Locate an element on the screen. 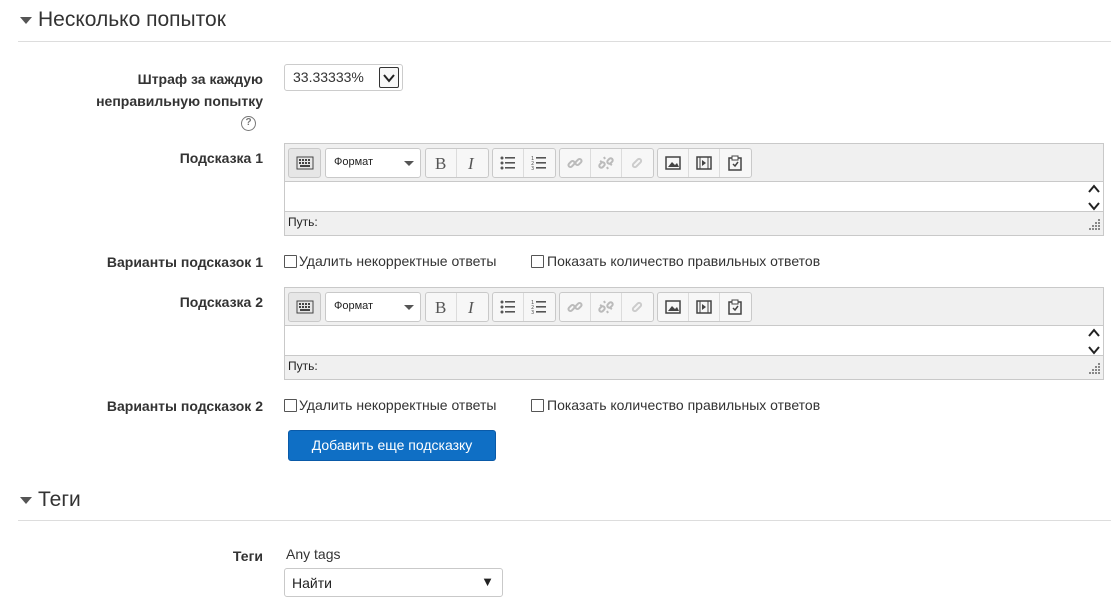 The height and width of the screenshot is (609, 1117). tags-search-select: Найти ▼ is located at coordinates (393, 582).